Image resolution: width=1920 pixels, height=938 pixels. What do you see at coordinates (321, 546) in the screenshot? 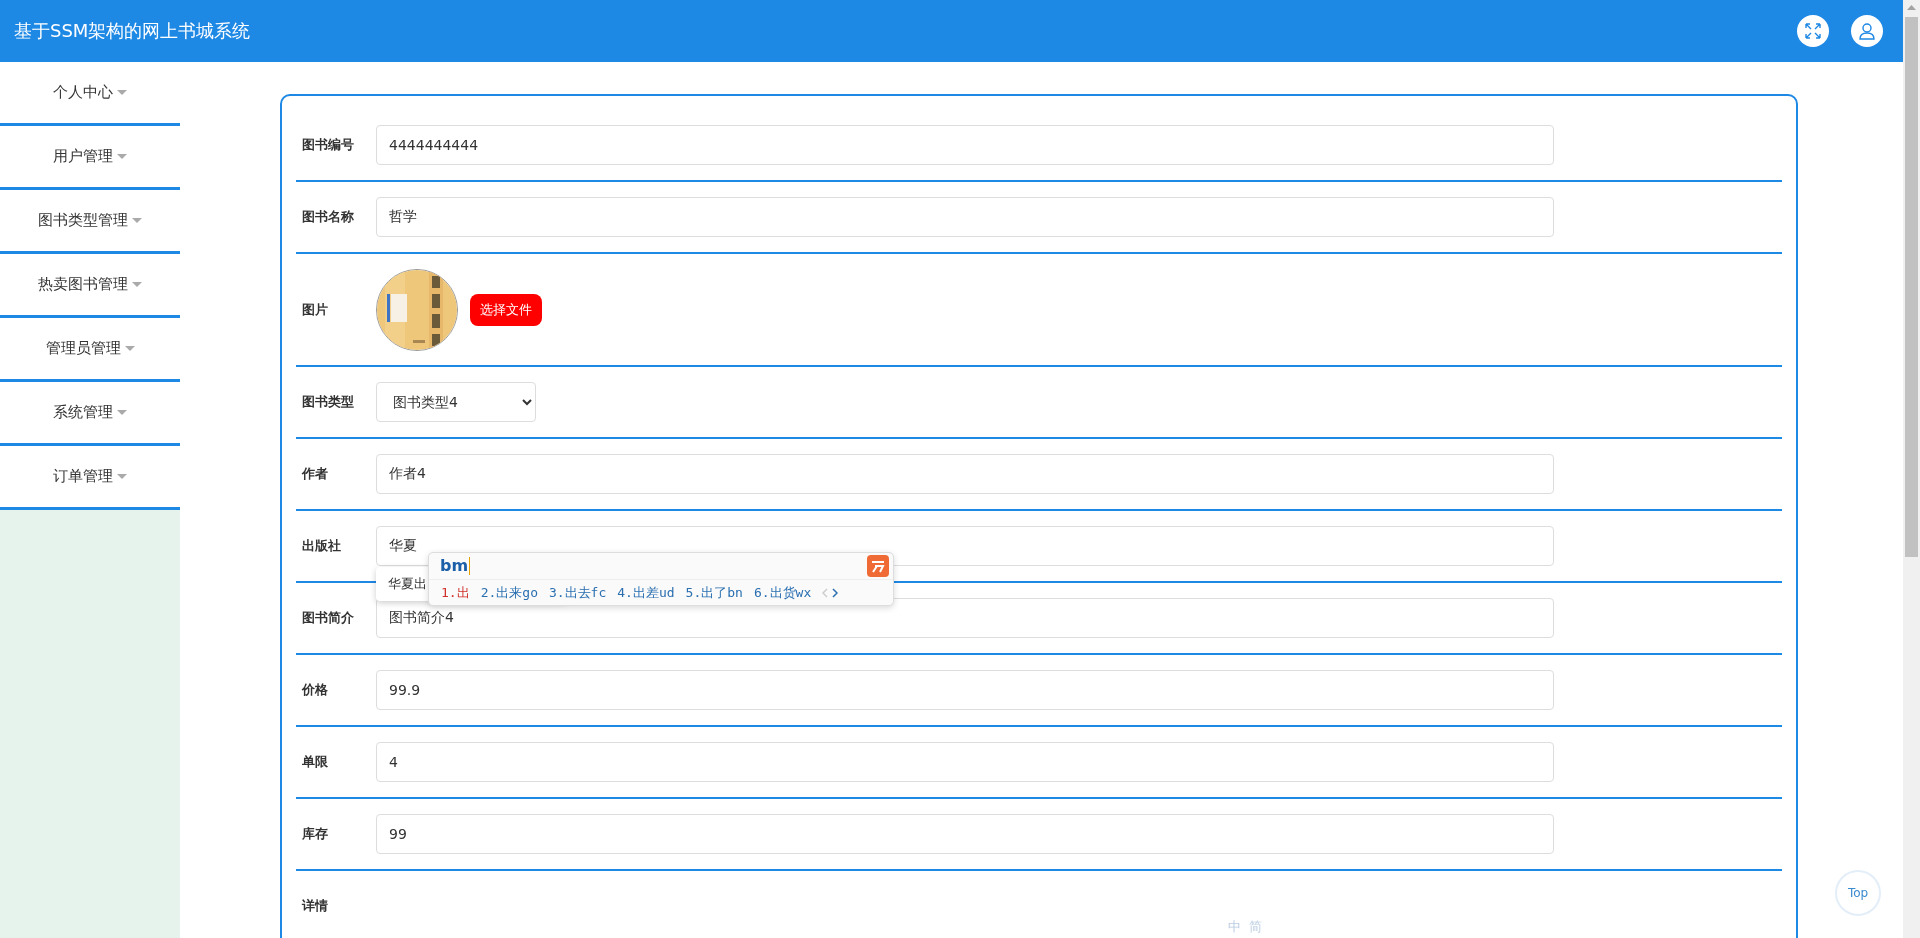
I see `field-label: 出版社` at bounding box center [321, 546].